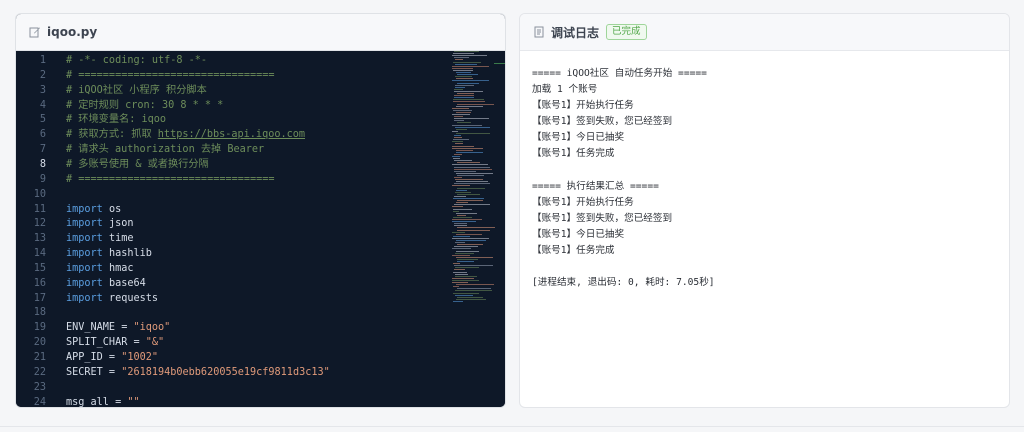  I want to click on code-token: requests, so click(130, 298).